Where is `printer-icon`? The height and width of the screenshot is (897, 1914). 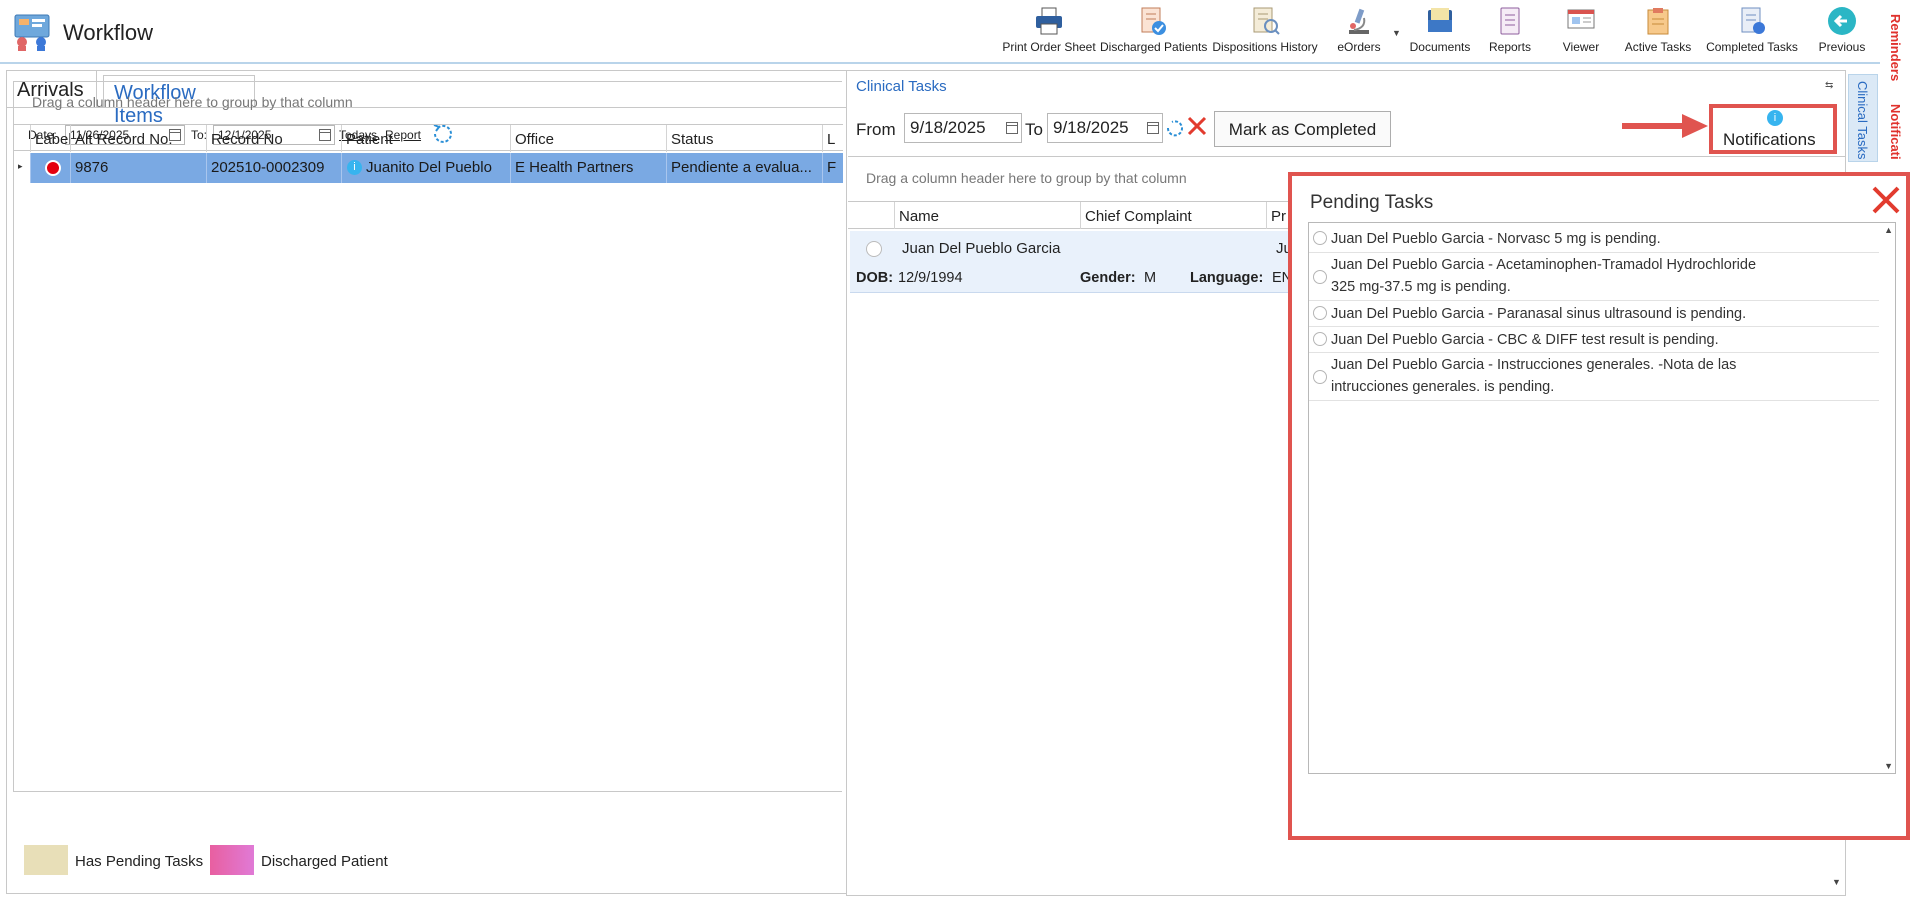
printer-icon is located at coordinates (1049, 21).